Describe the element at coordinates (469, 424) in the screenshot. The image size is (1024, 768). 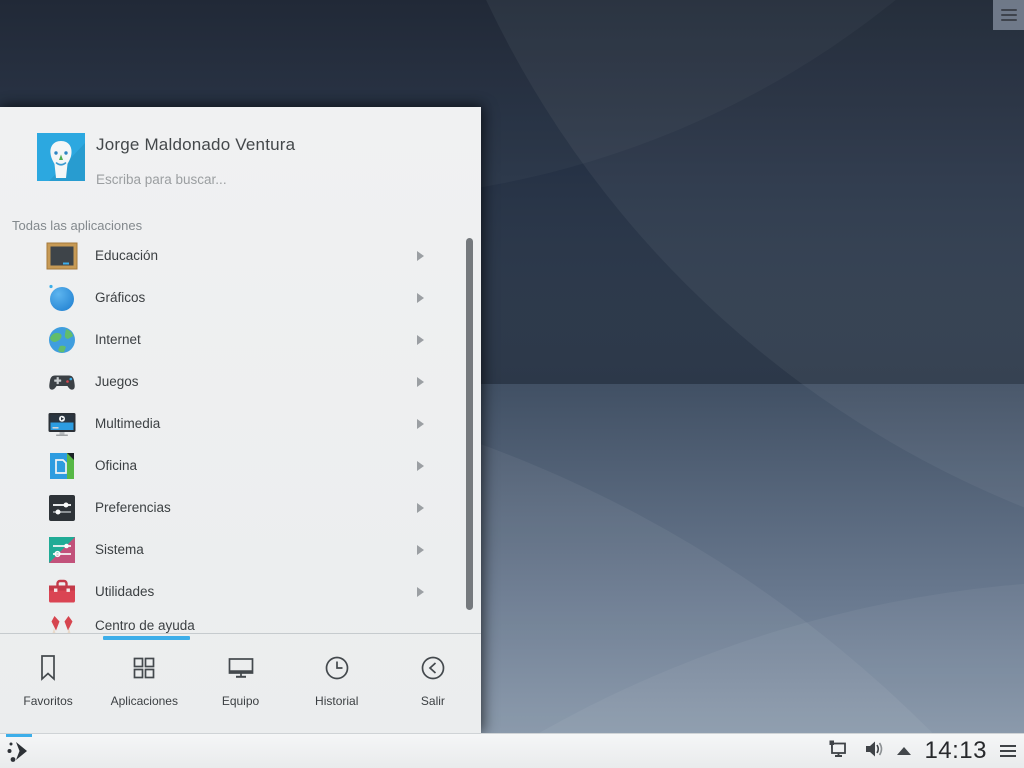
I see `list-scrollbar` at that location.